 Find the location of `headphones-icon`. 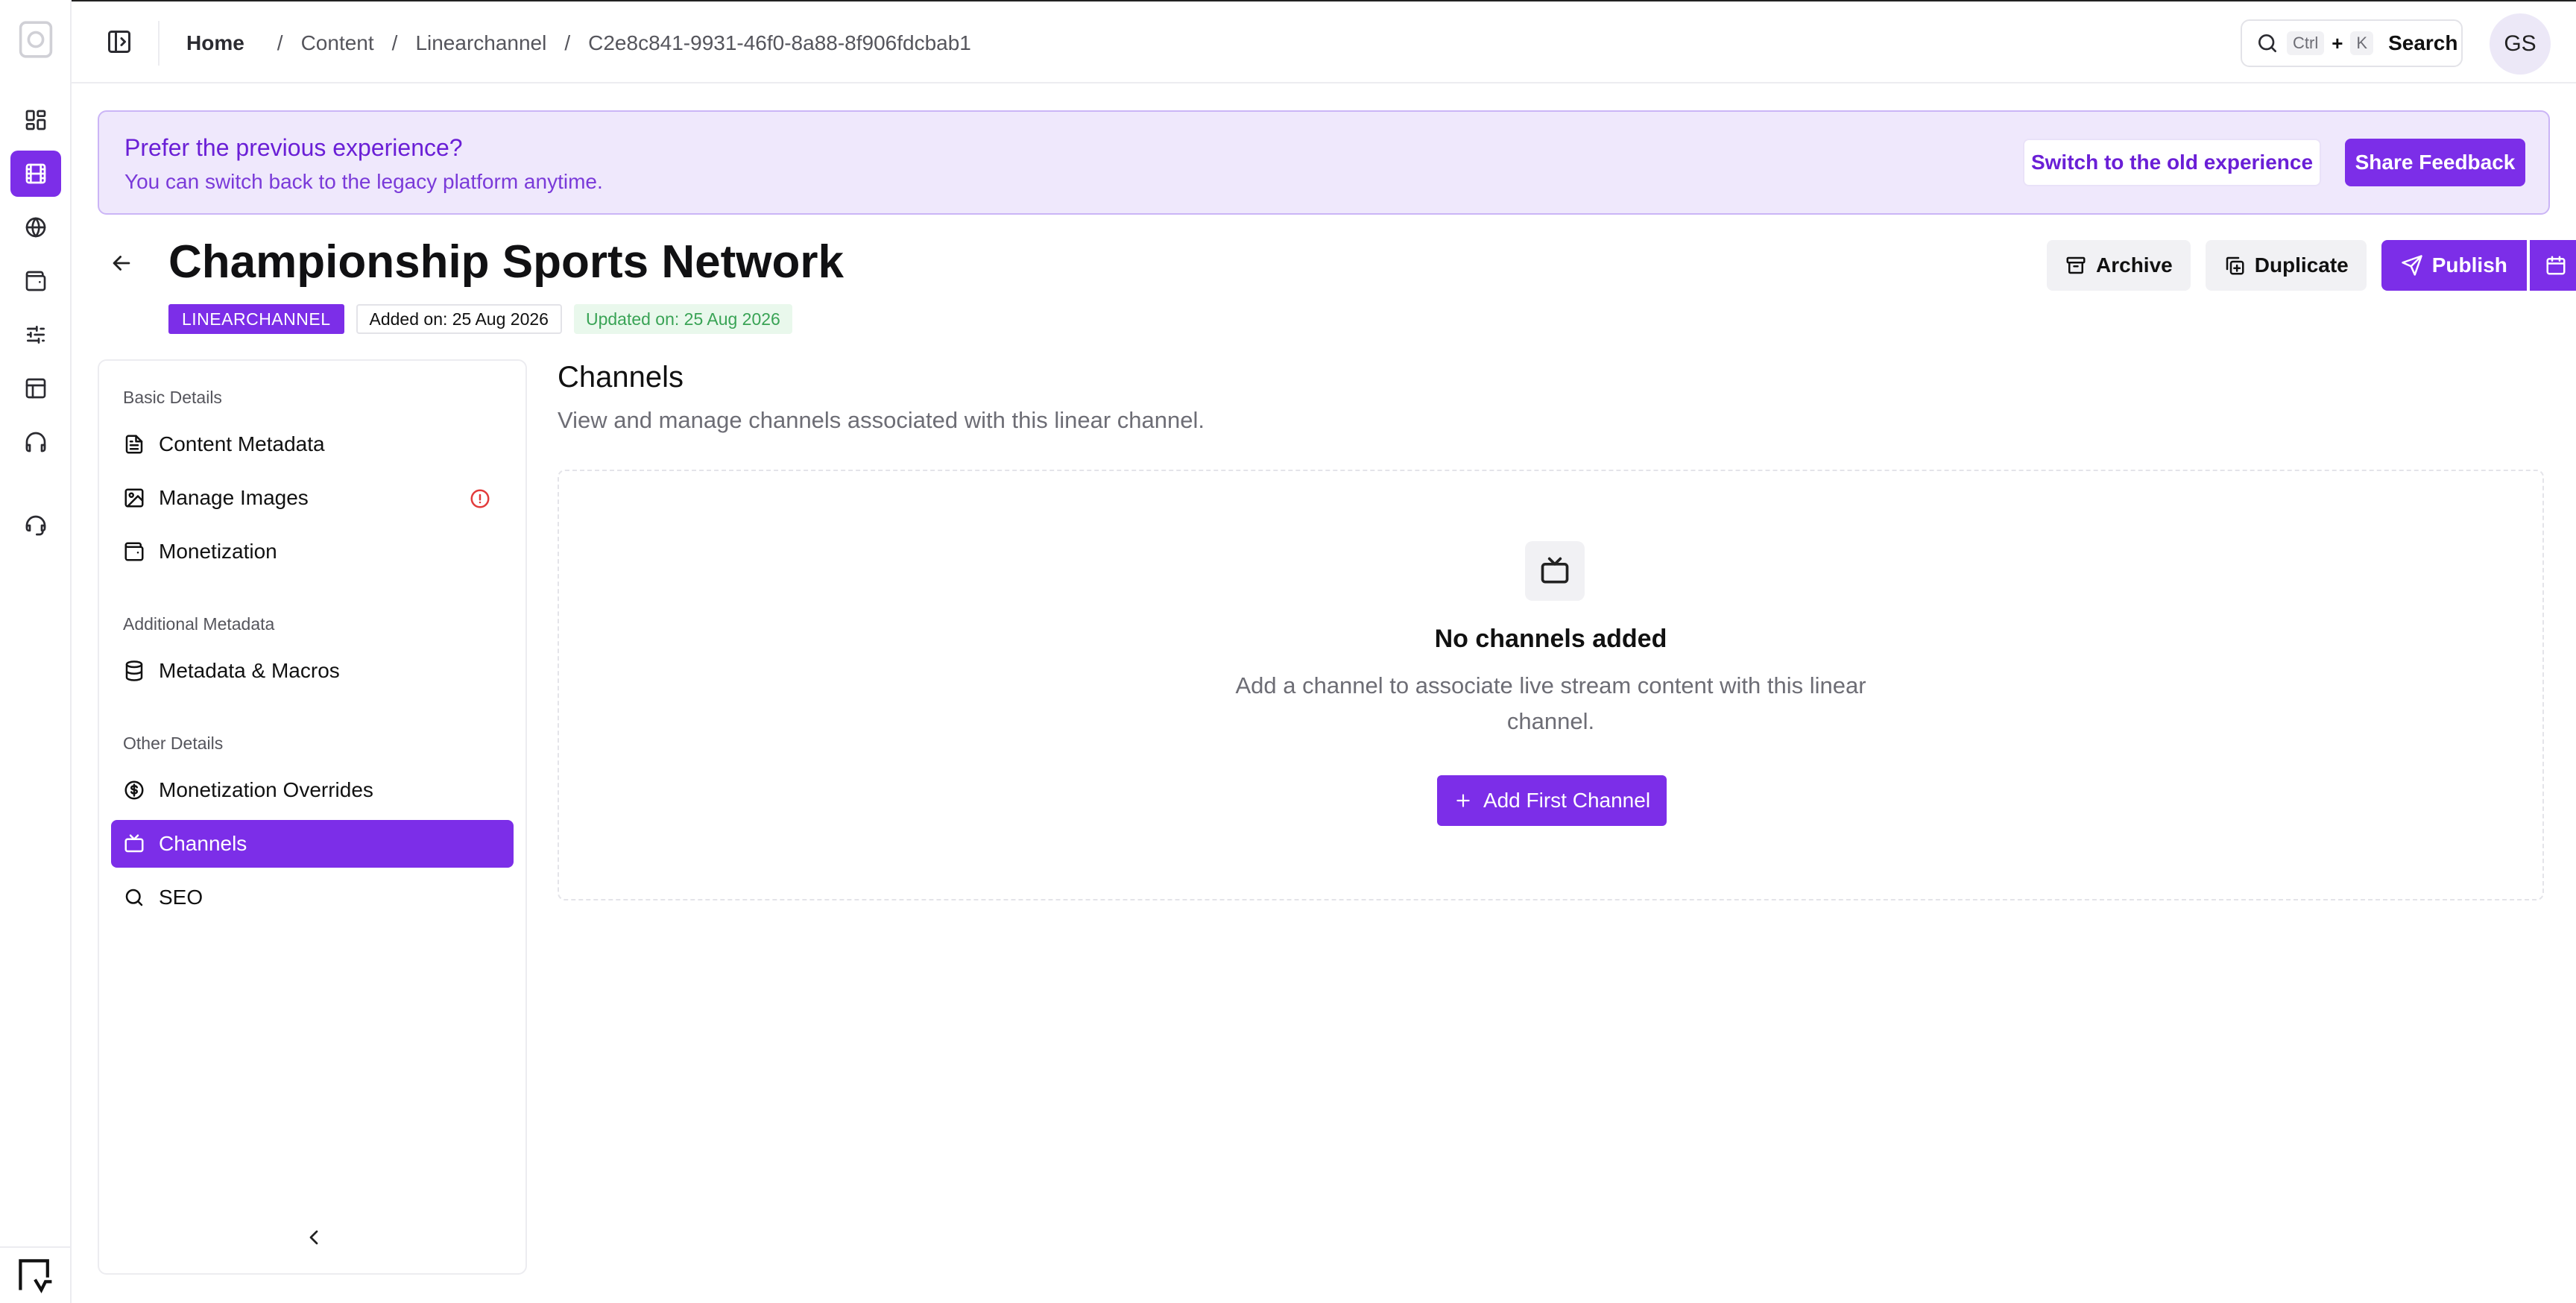

headphones-icon is located at coordinates (35, 442).